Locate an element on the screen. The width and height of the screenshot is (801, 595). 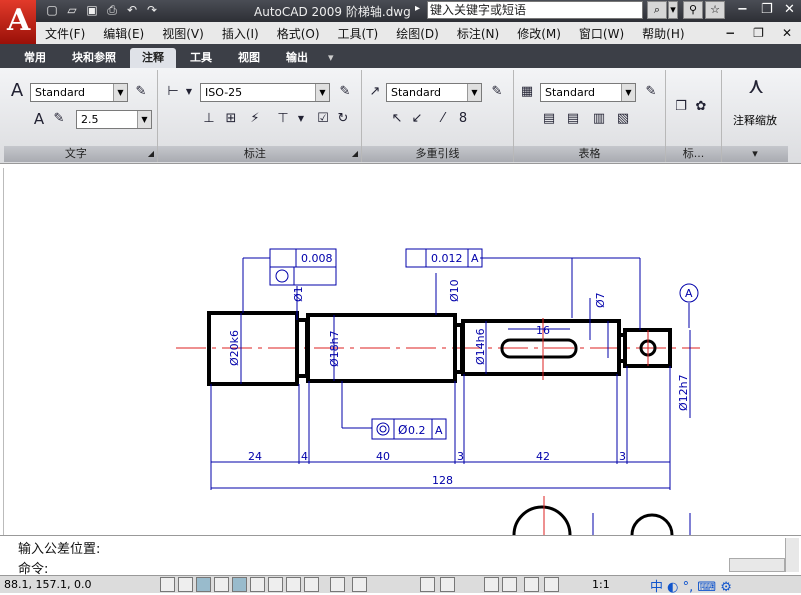
ime-icon: 中 ◐ °, ⌨ ⚙ is located at coordinates (691, 585).